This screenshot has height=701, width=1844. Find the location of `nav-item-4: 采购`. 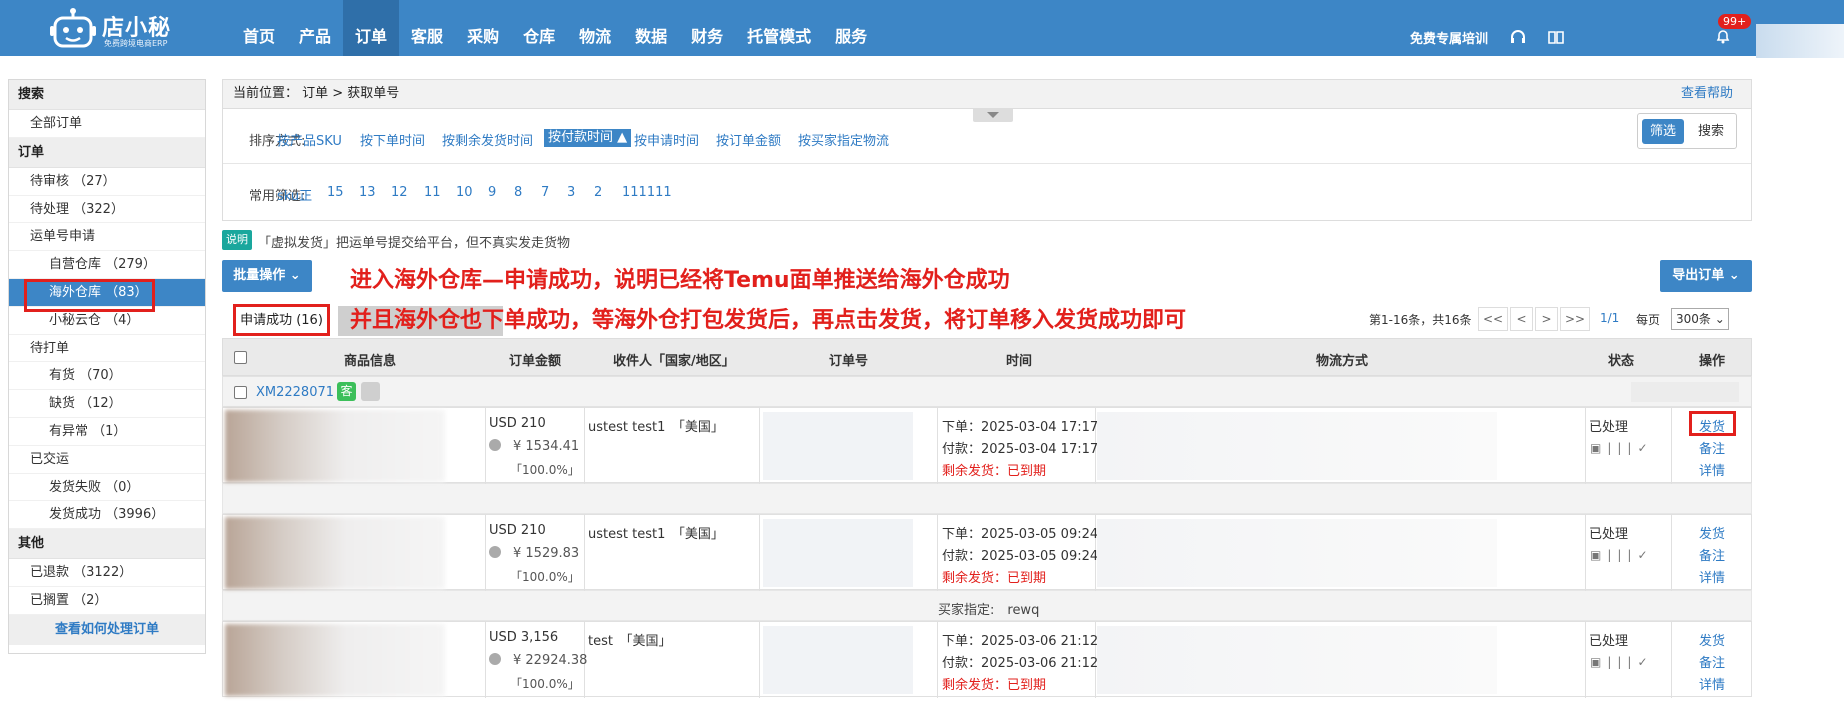

nav-item-4: 采购 is located at coordinates (483, 28).